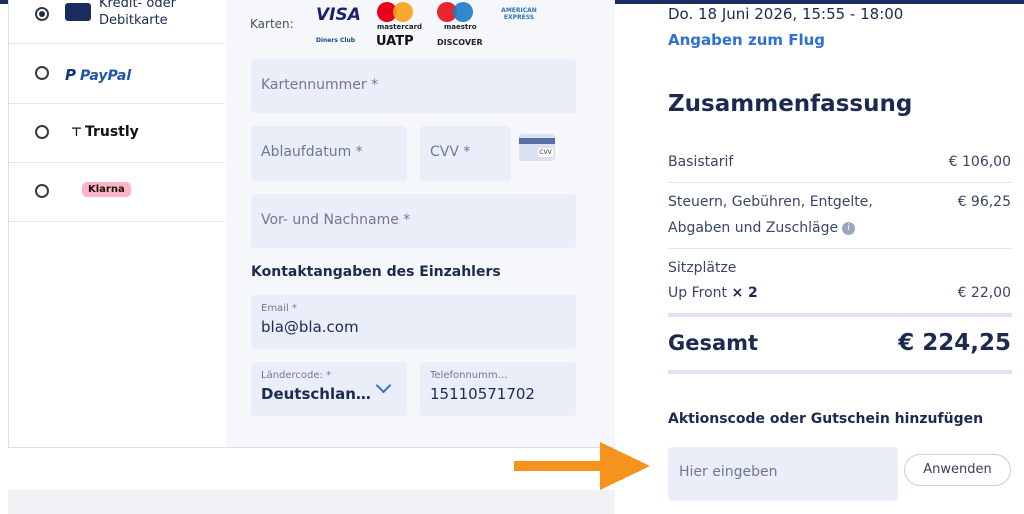  Describe the element at coordinates (413, 221) in the screenshot. I see `name-field: Vor- und Nachname *` at that location.